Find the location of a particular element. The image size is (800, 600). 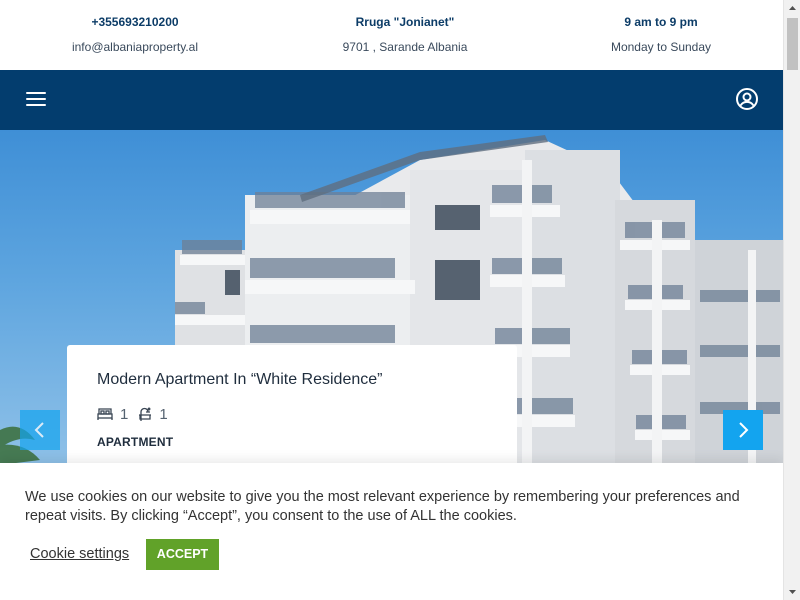

bedrooms-count: 1 is located at coordinates (124, 414).